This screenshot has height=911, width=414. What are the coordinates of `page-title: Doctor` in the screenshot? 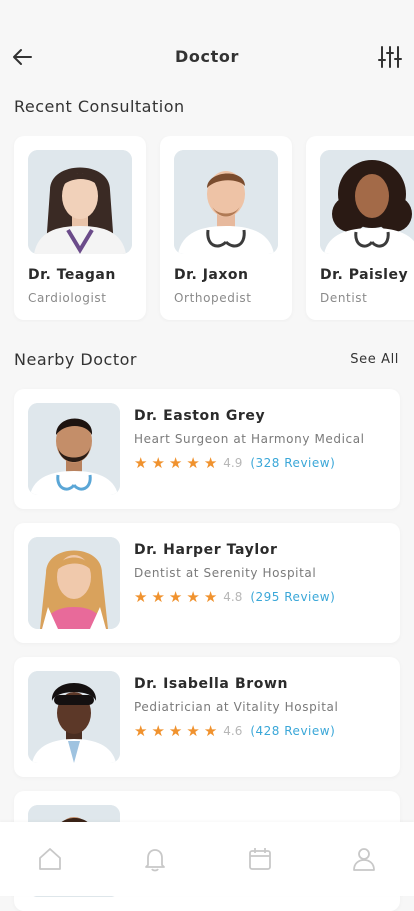 It's located at (207, 56).